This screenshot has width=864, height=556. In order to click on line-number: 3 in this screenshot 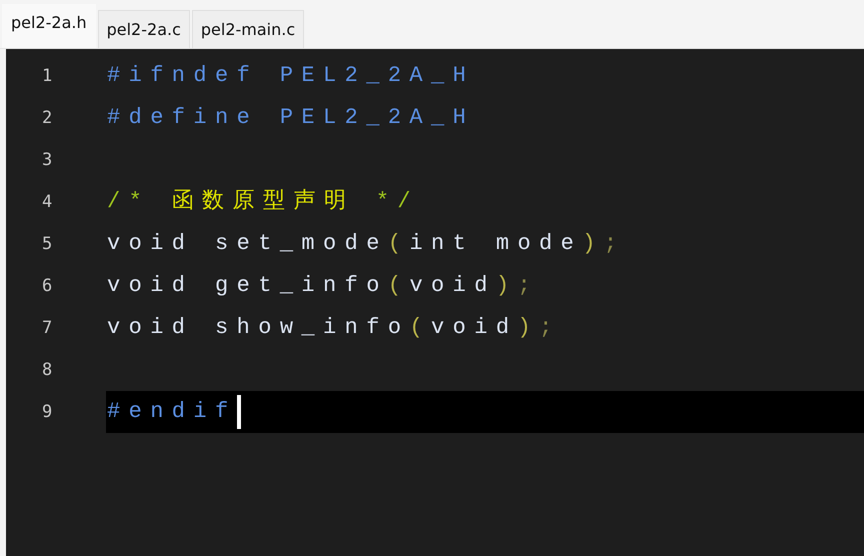, I will do `click(47, 160)`.